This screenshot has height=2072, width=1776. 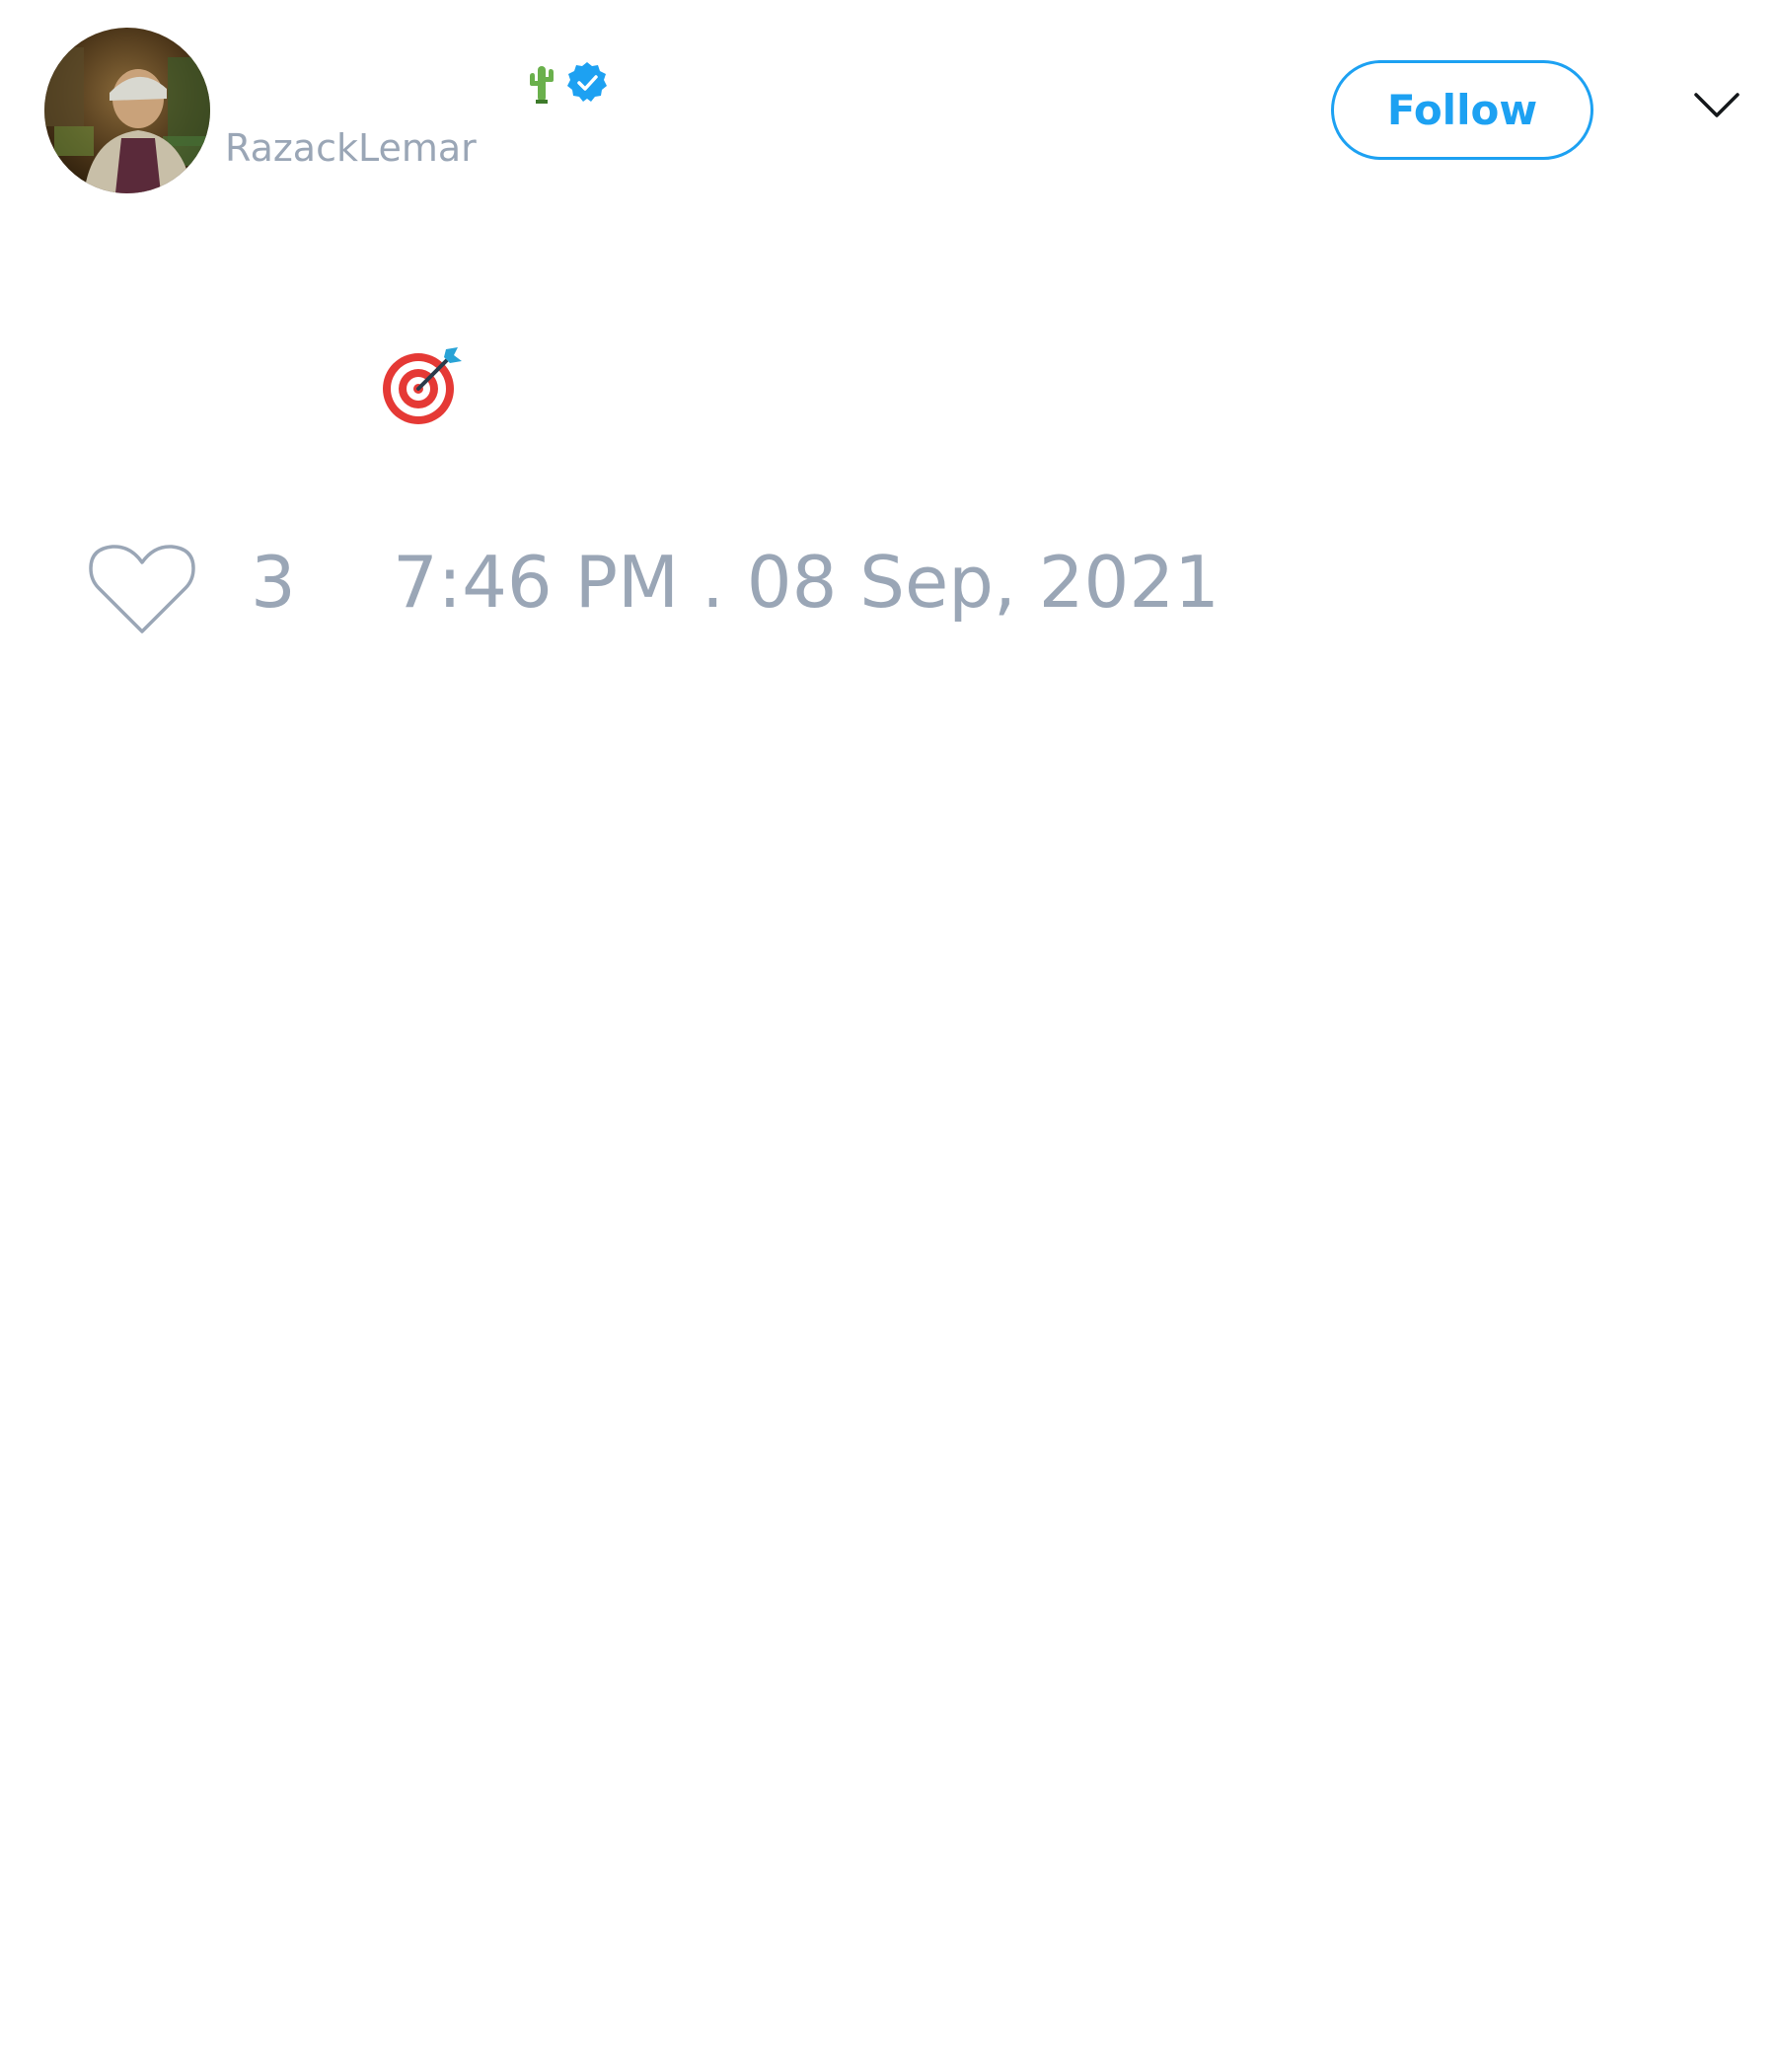 I want to click on avatar-image, so click(x=127, y=111).